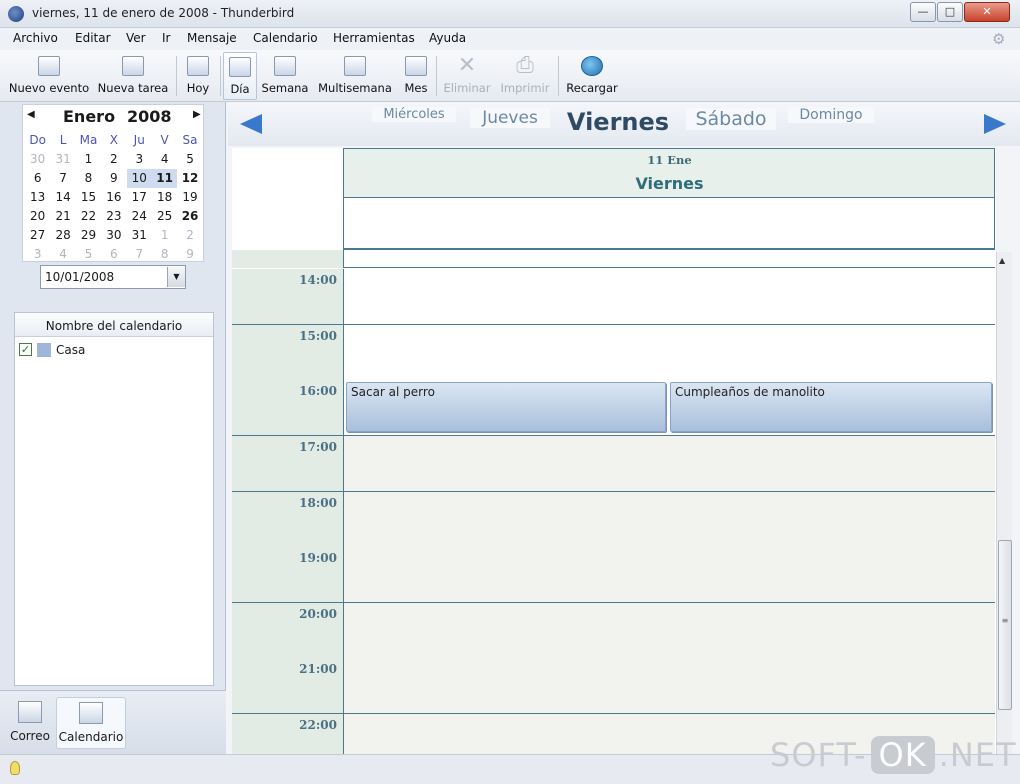  What do you see at coordinates (525, 76) in the screenshot?
I see `print-button: ⎙ Imprimir` at bounding box center [525, 76].